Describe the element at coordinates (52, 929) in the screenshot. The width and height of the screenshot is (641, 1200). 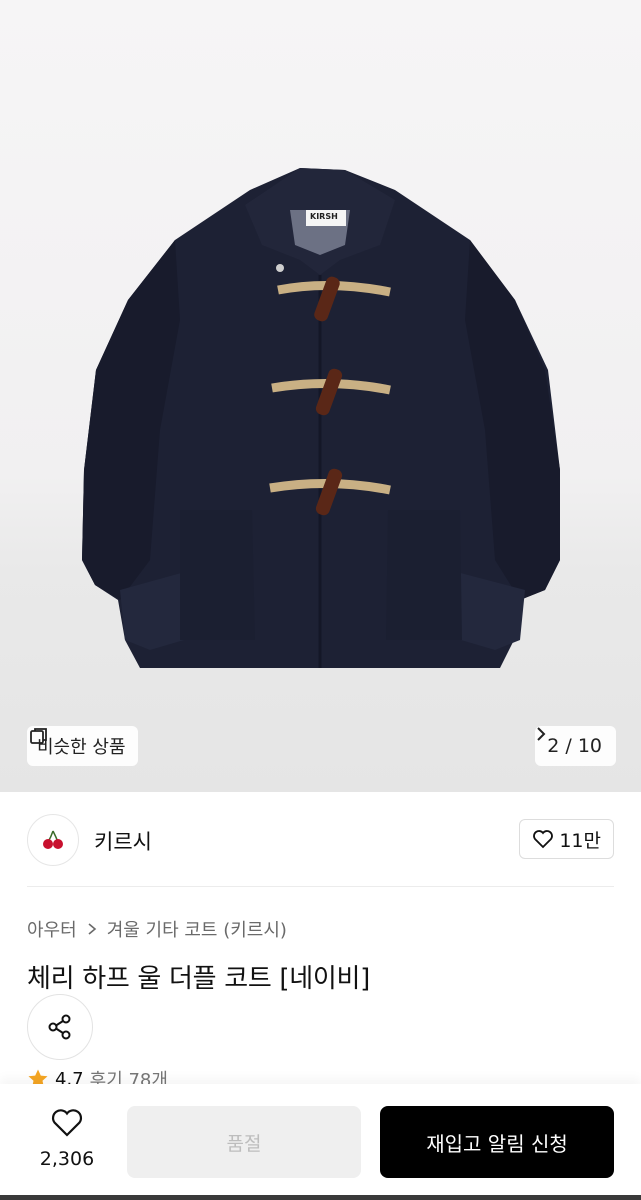
I see `breadcrumb-item: 아우터` at that location.